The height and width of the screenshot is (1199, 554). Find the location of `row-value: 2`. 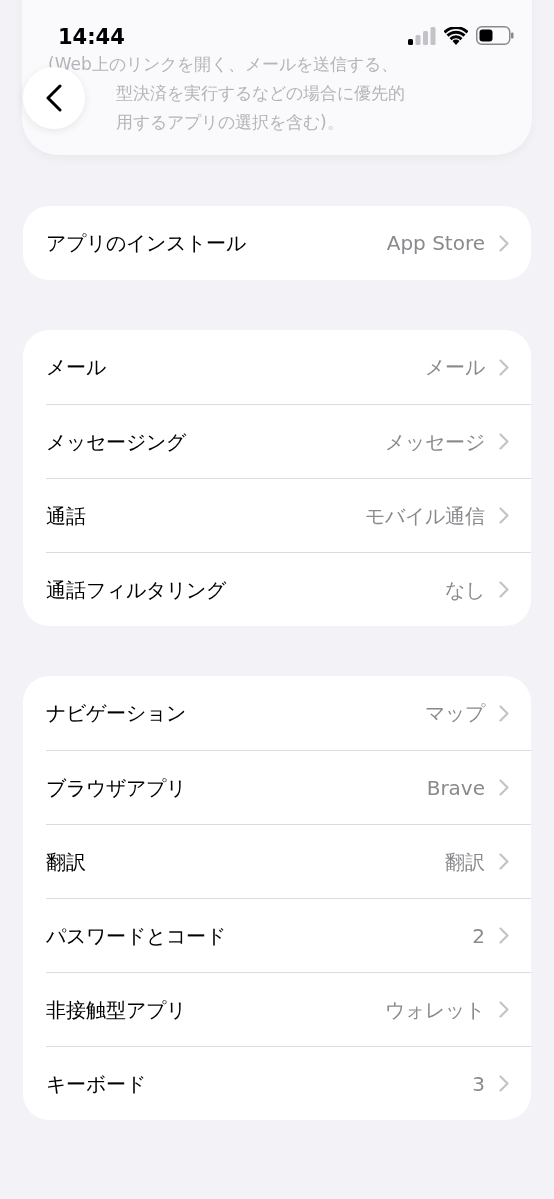

row-value: 2 is located at coordinates (478, 936).